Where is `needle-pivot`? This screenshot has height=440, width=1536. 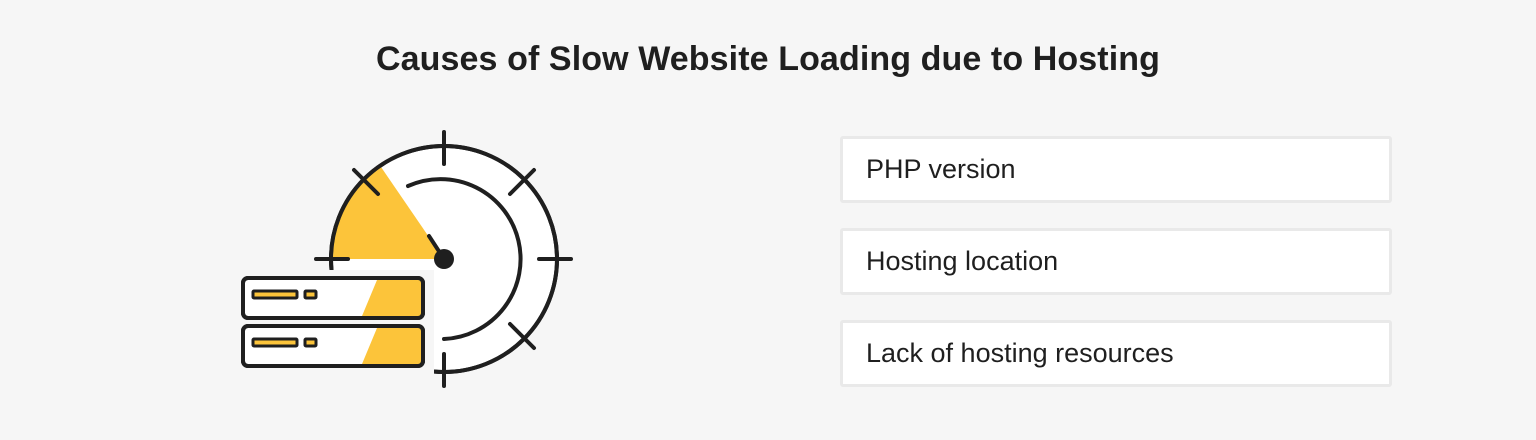
needle-pivot is located at coordinates (444, 259).